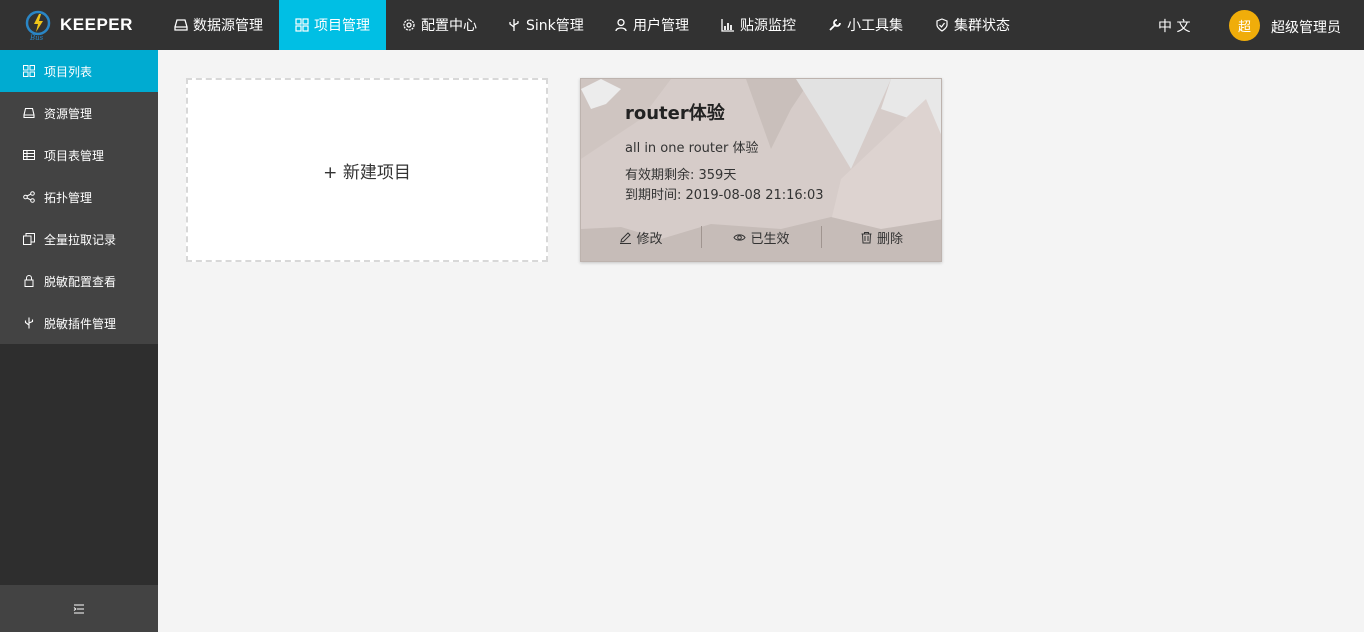 This screenshot has width=1364, height=632. Describe the element at coordinates (724, 195) in the screenshot. I see `project-expire: 到期时间: 2019-08-08 21:16:03` at that location.